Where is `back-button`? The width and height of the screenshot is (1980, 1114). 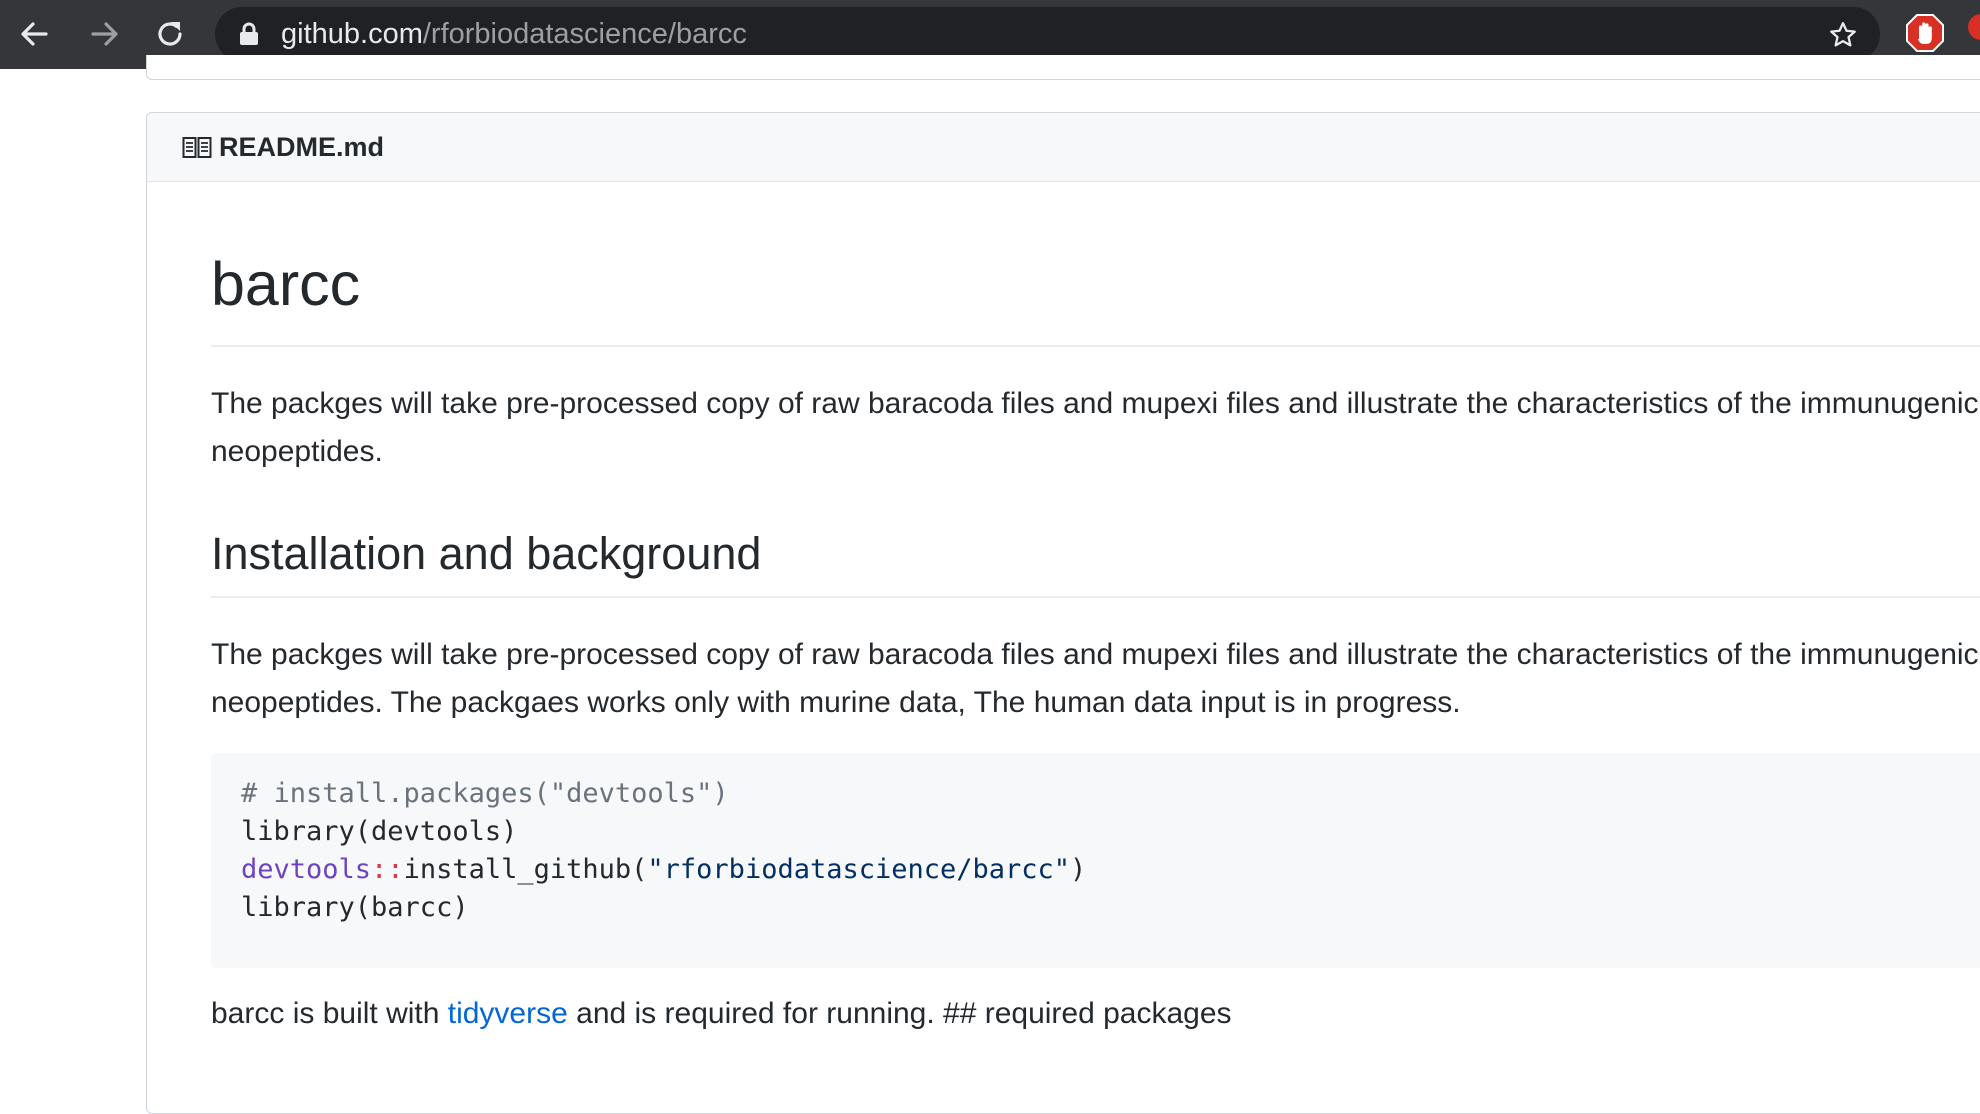 back-button is located at coordinates (34, 34).